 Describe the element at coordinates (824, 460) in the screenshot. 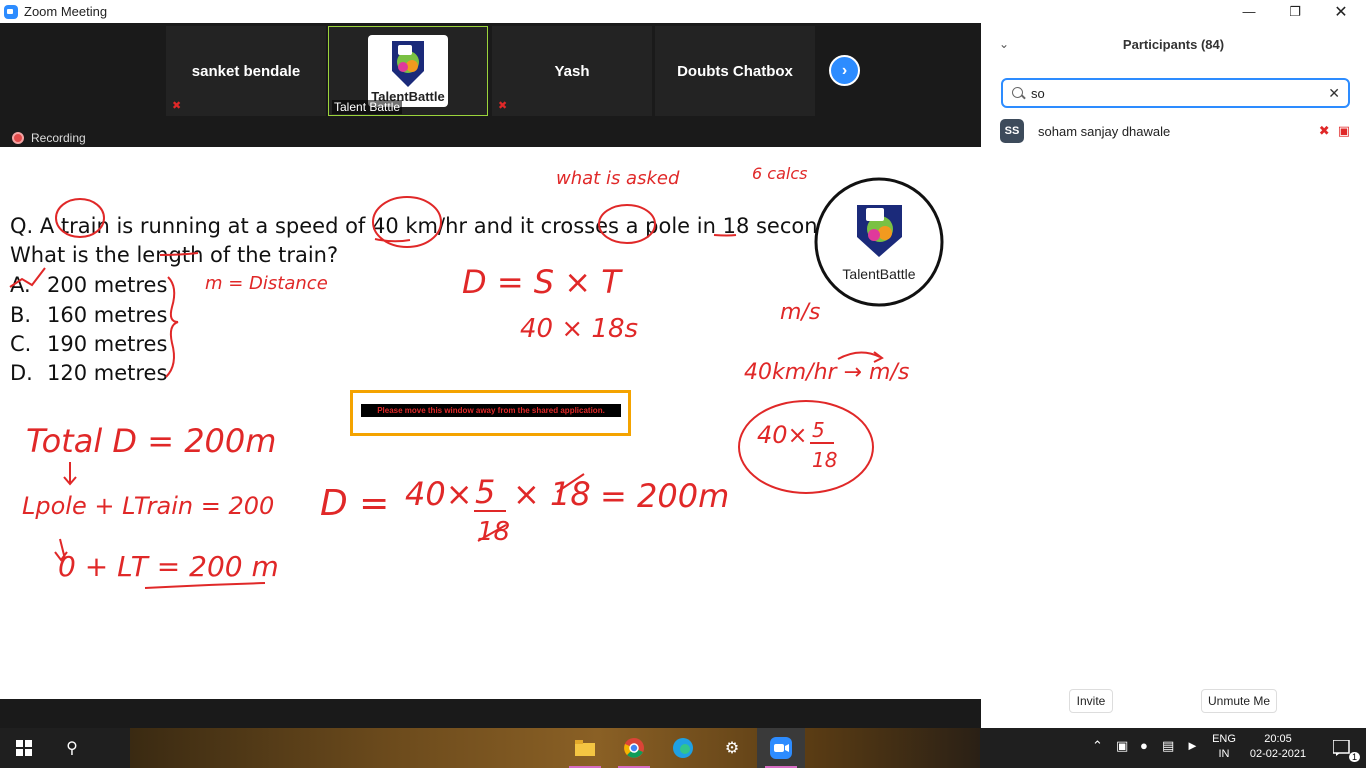

I see `ink-conv-frac-den: 18` at that location.